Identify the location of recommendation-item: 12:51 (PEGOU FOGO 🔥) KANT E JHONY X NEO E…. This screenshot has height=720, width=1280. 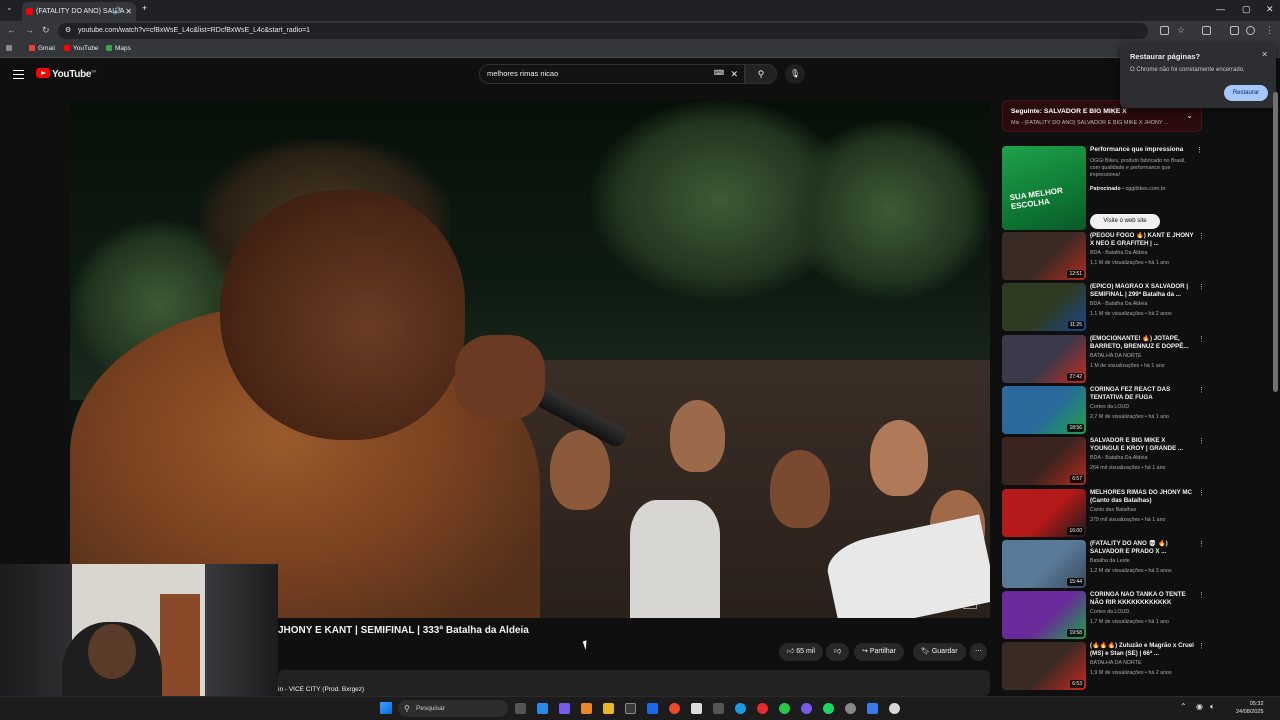
(1103, 257).